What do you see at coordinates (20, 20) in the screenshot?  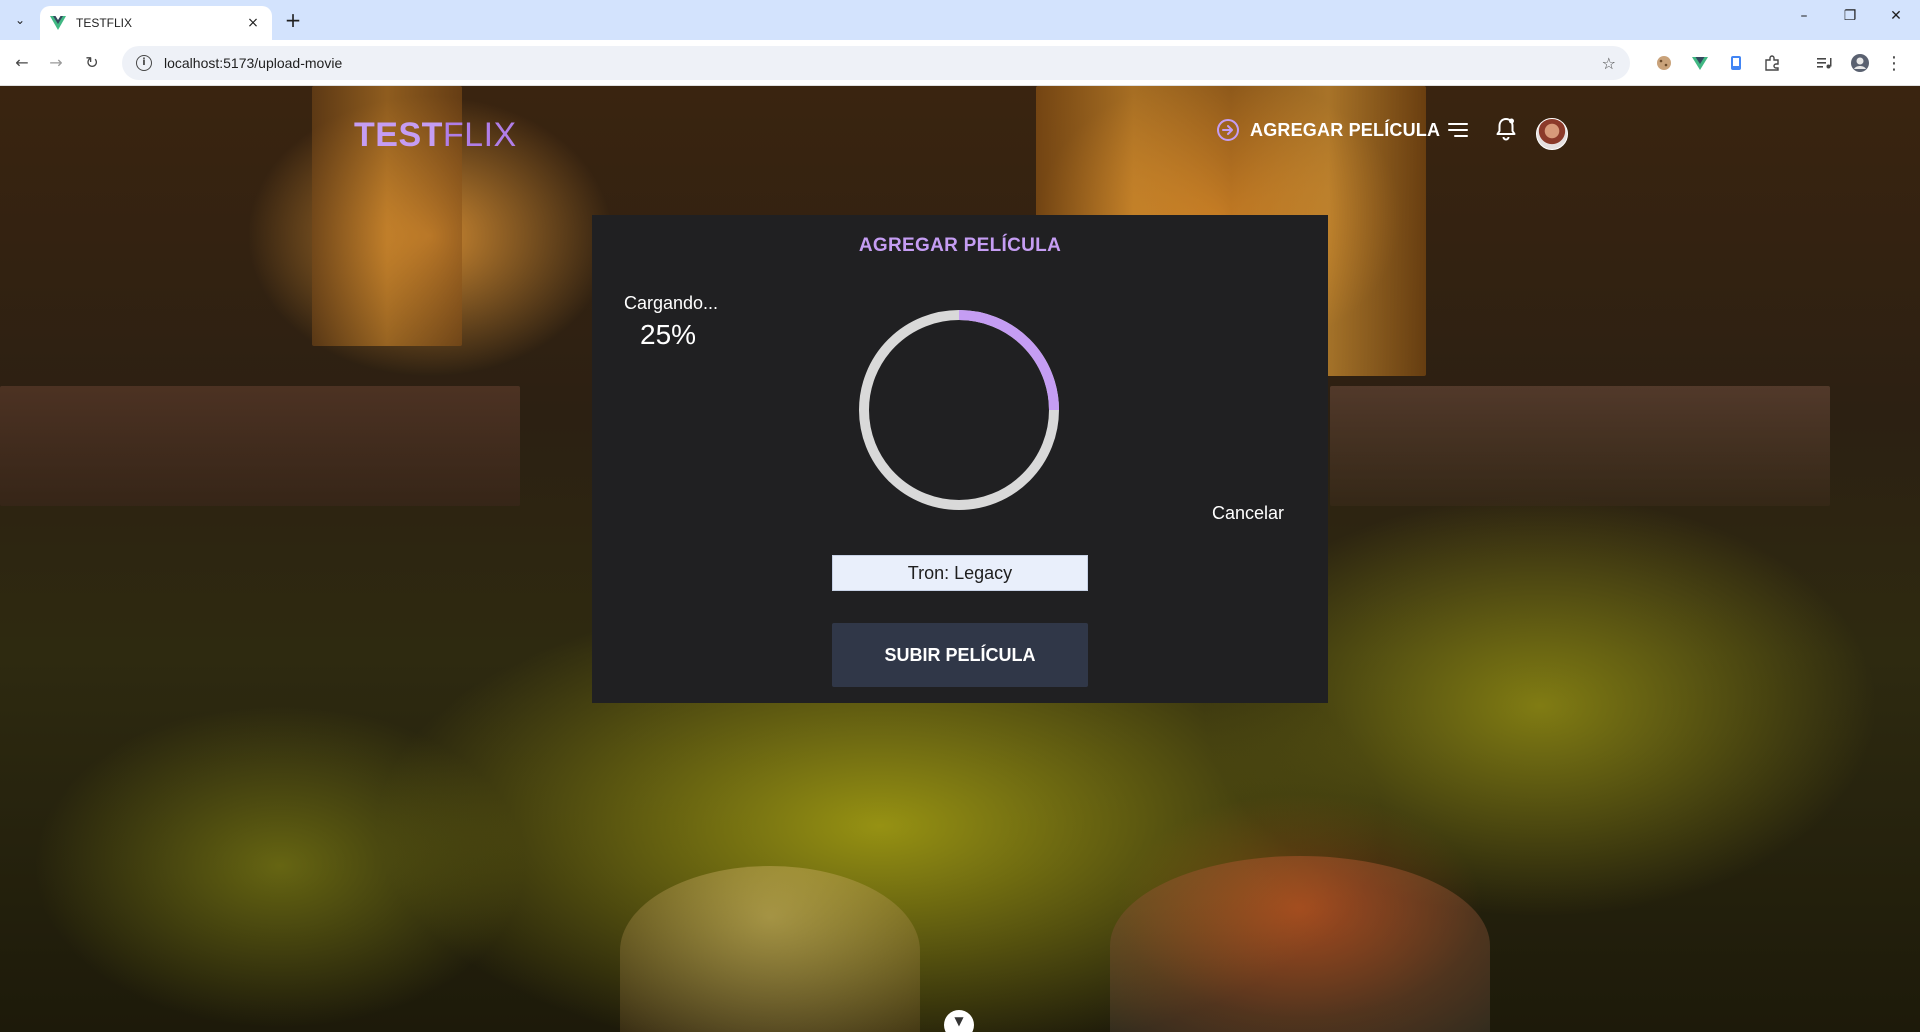 I see `tab-search-icon: ⌄` at bounding box center [20, 20].